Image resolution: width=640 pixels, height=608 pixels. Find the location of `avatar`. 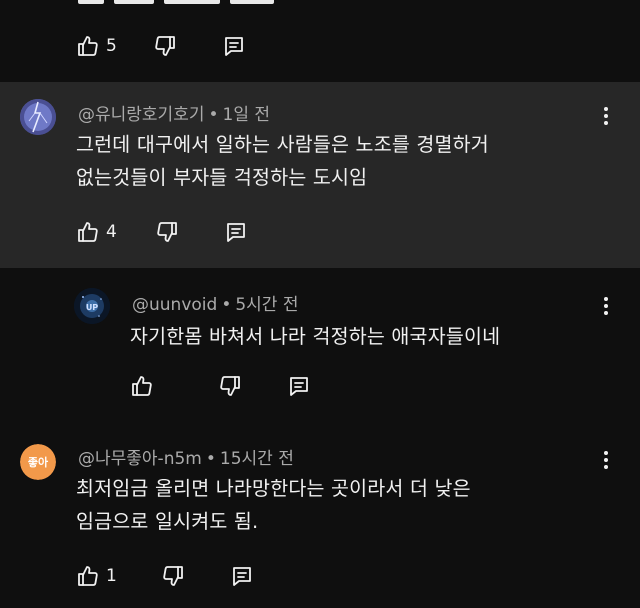

avatar is located at coordinates (38, 117).